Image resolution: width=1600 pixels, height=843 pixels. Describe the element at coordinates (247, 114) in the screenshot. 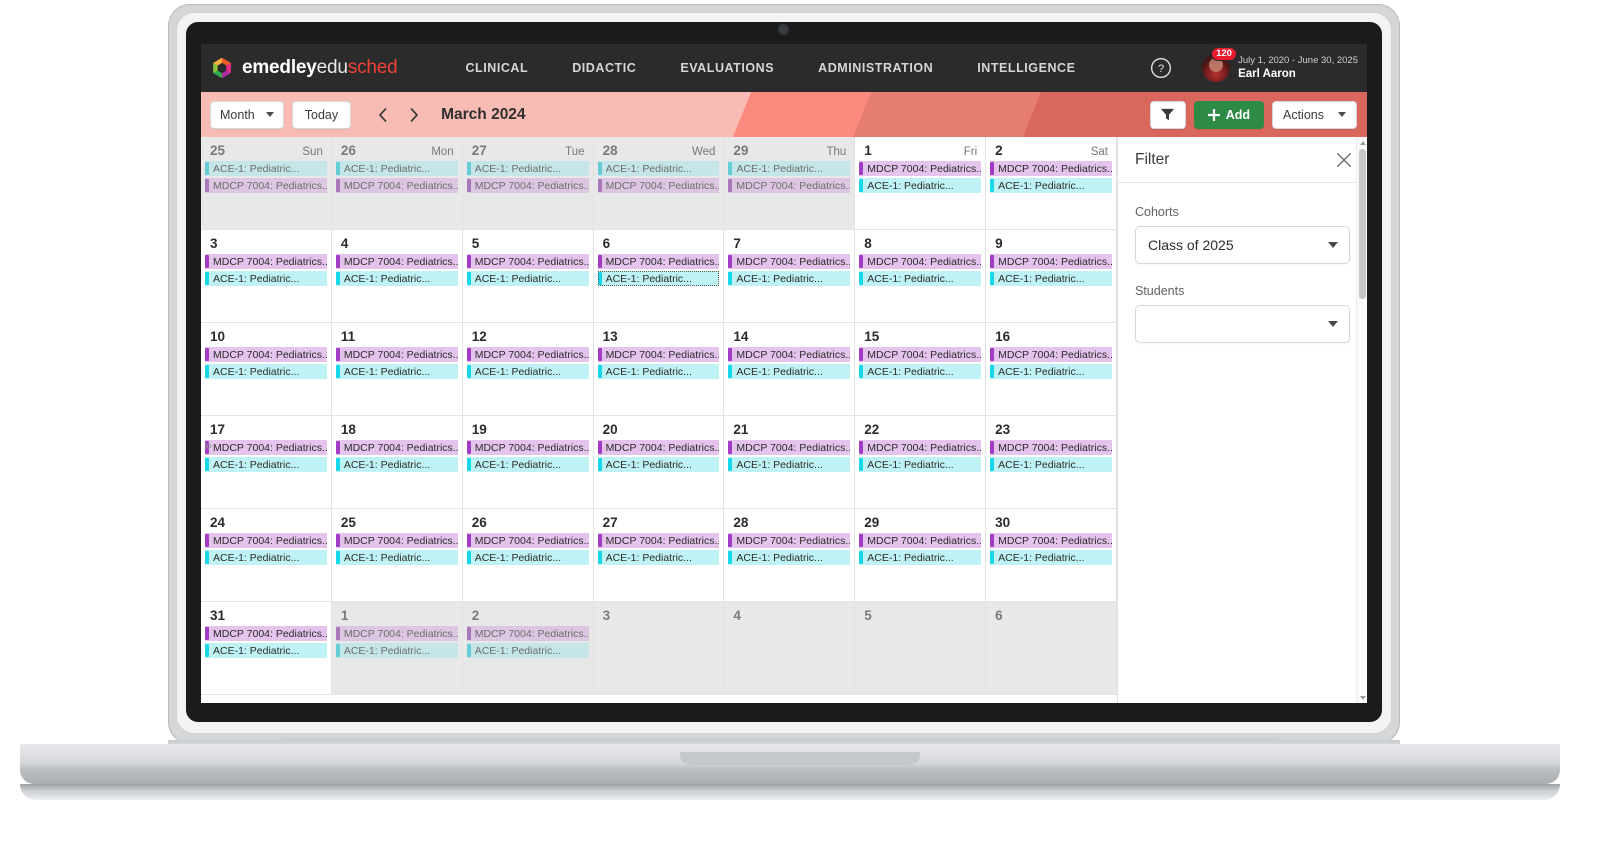

I see `view-mode-dropdown: Month` at that location.